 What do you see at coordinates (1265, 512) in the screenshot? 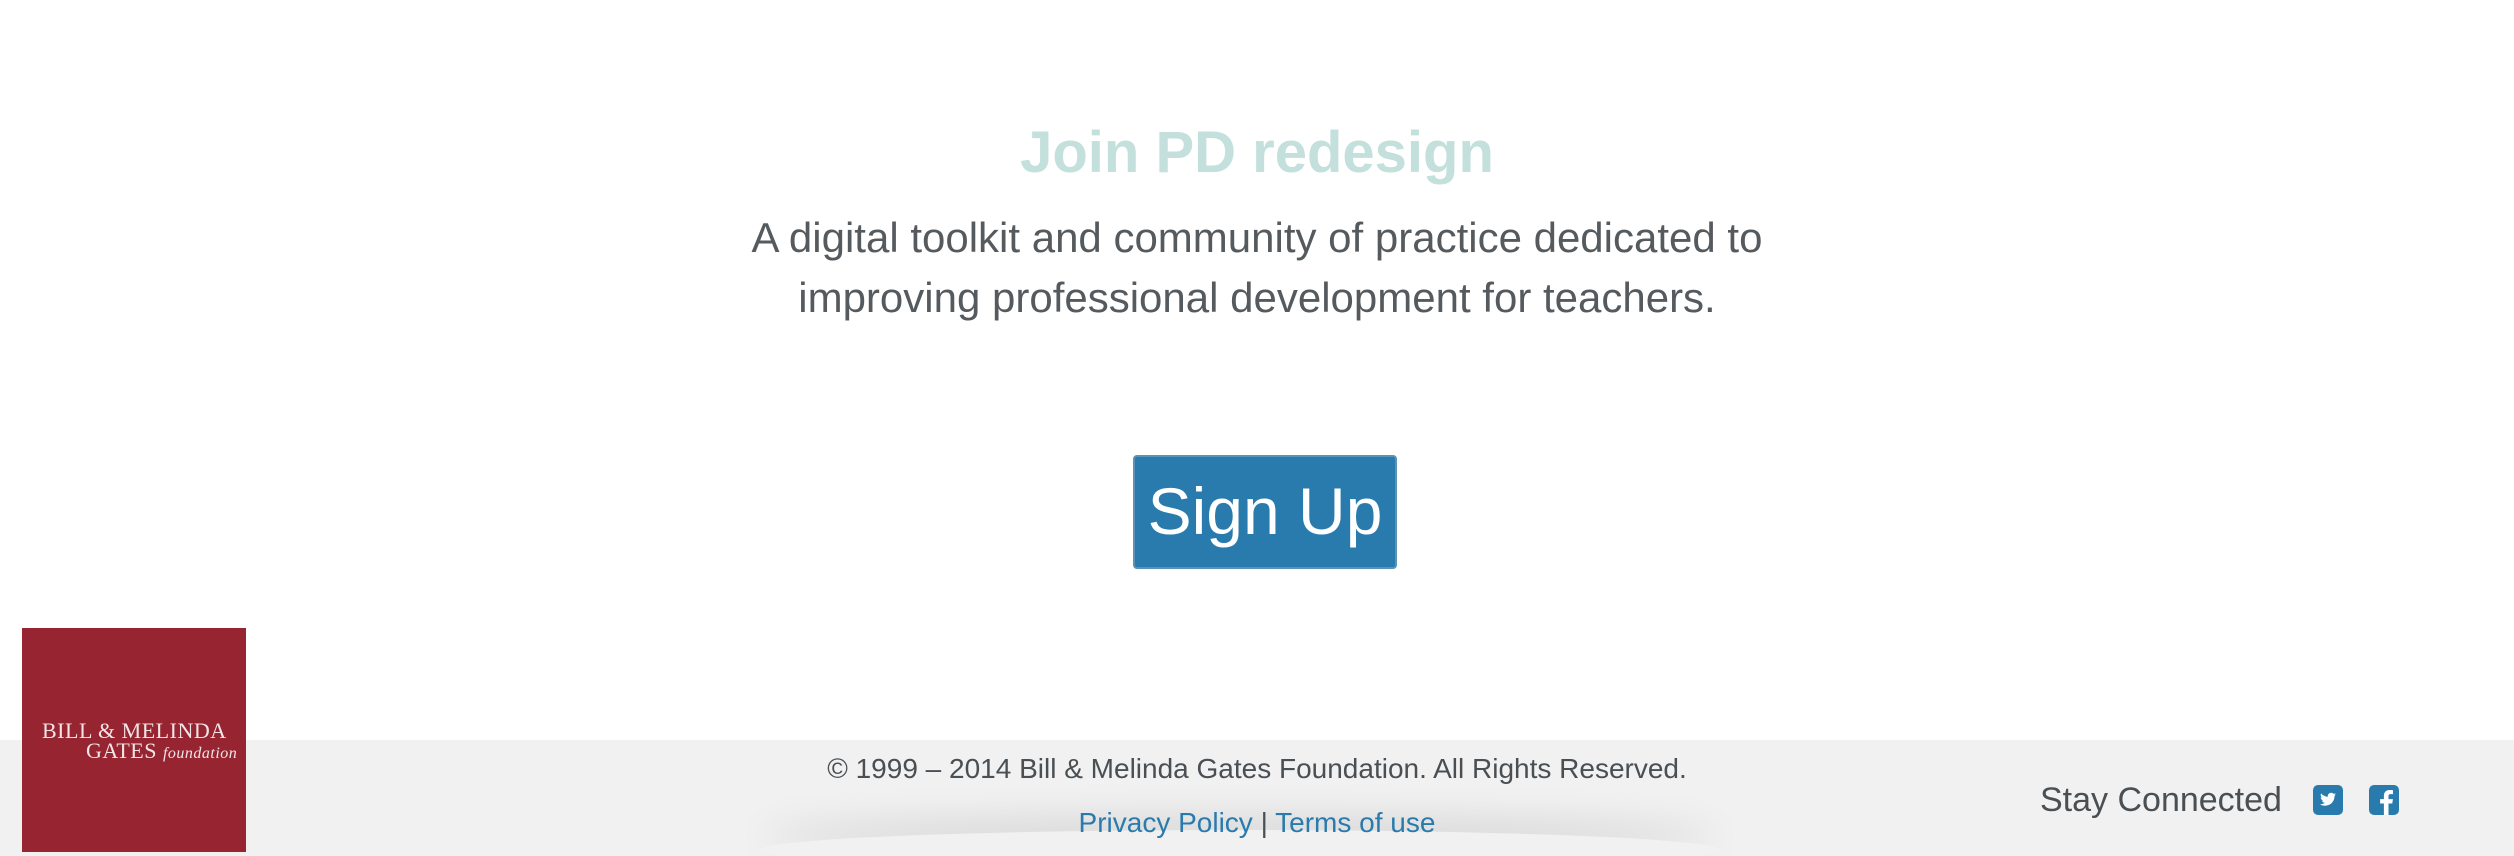
I see `sign-up-button: Sign Up` at bounding box center [1265, 512].